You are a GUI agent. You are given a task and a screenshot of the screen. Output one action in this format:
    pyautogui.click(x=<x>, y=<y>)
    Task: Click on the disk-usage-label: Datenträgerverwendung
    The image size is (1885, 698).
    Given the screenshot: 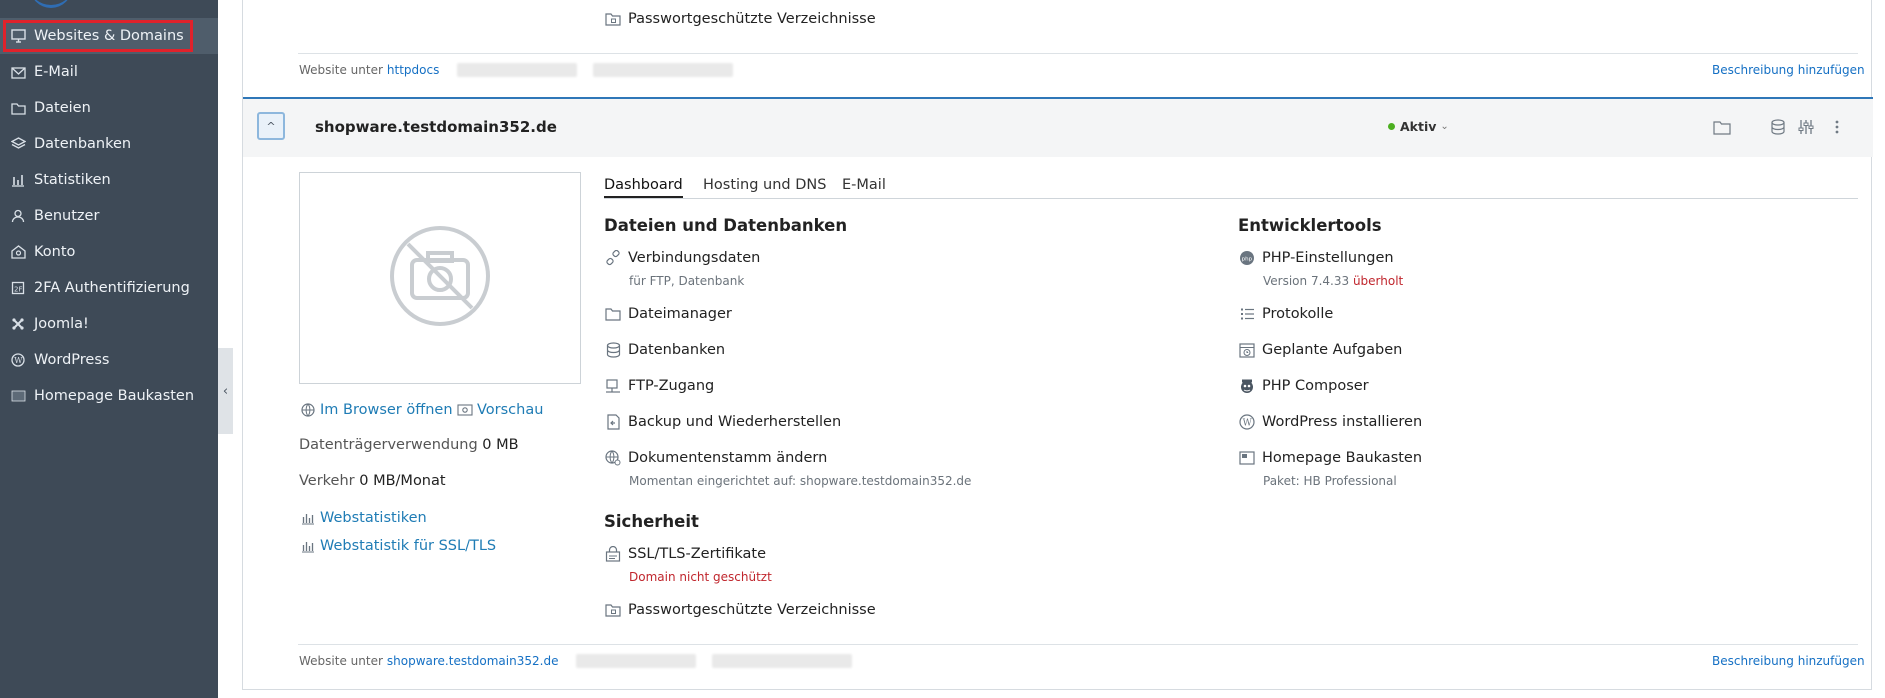 What is the action you would take?
    pyautogui.click(x=388, y=445)
    